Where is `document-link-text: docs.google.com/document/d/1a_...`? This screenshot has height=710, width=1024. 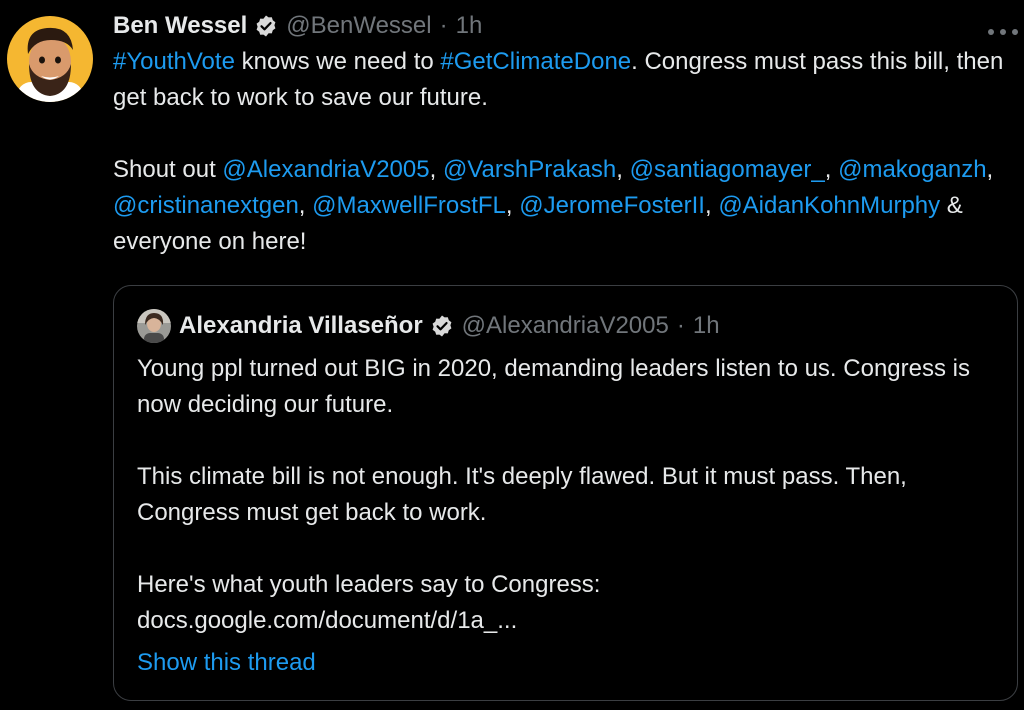 document-link-text: docs.google.com/document/d/1a_... is located at coordinates (327, 620).